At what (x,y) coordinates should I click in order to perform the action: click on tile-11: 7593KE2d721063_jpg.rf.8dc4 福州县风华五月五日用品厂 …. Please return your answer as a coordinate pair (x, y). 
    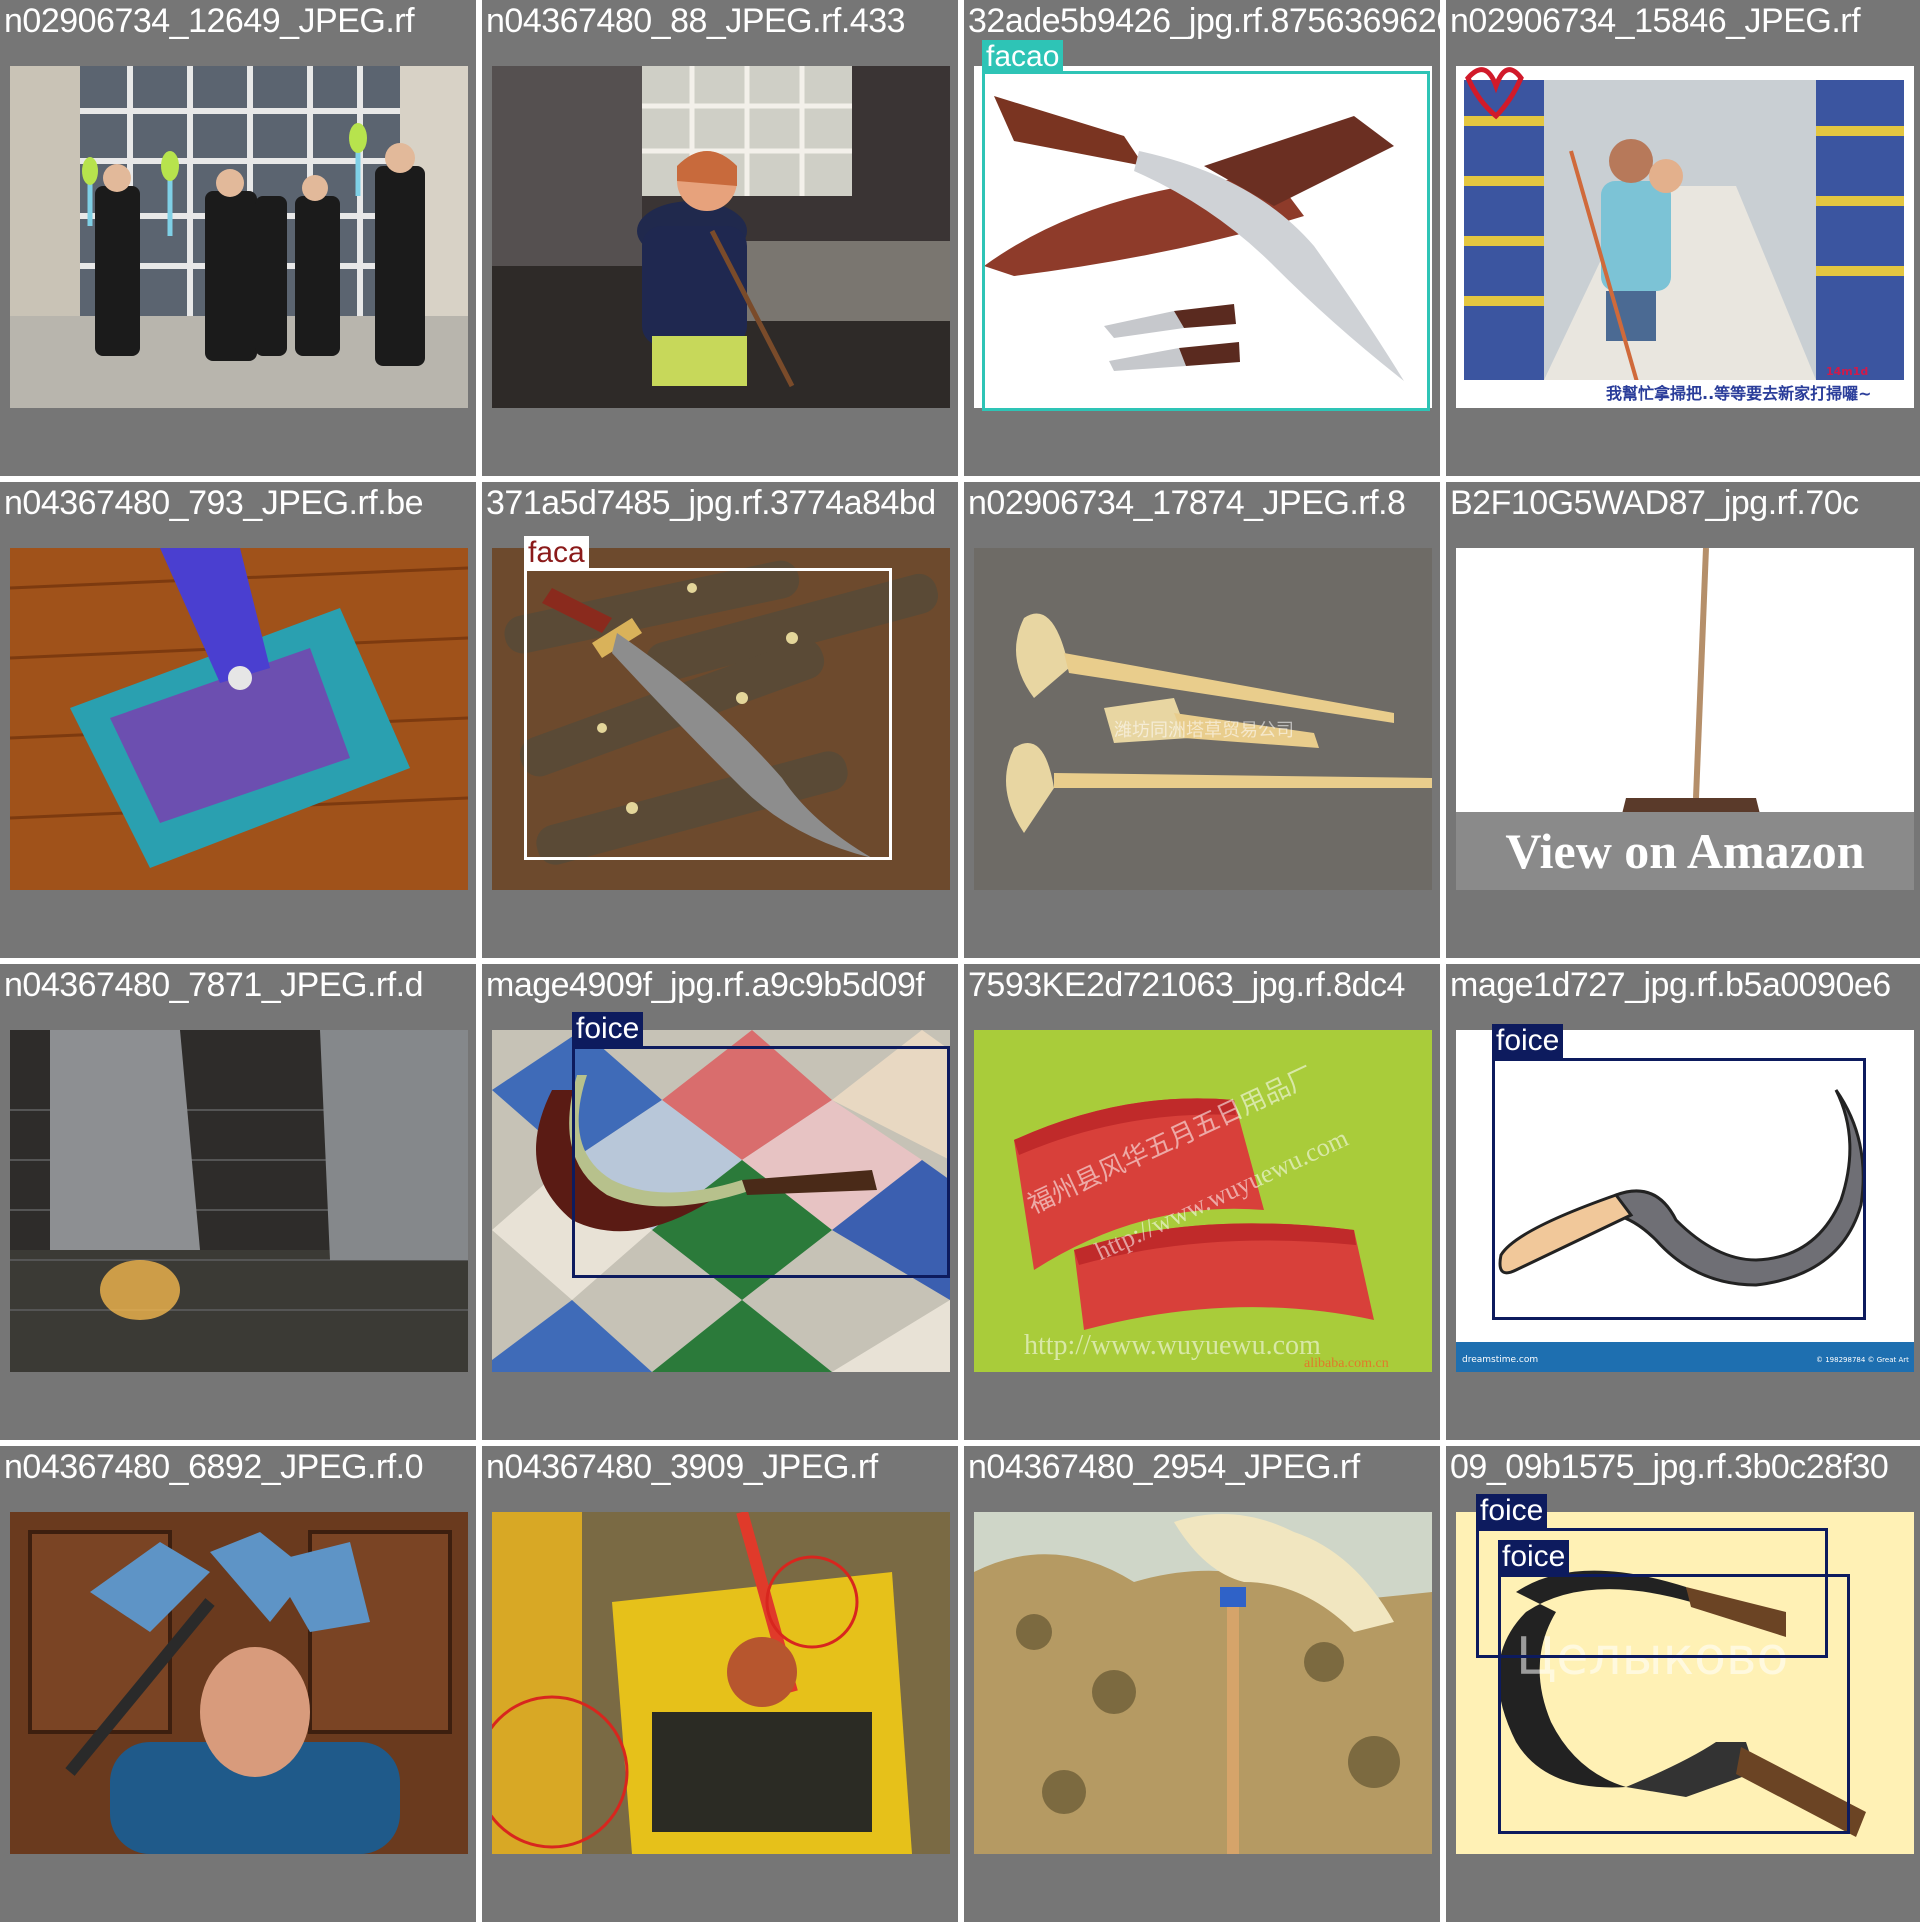
    Looking at the image, I should click on (1202, 1202).